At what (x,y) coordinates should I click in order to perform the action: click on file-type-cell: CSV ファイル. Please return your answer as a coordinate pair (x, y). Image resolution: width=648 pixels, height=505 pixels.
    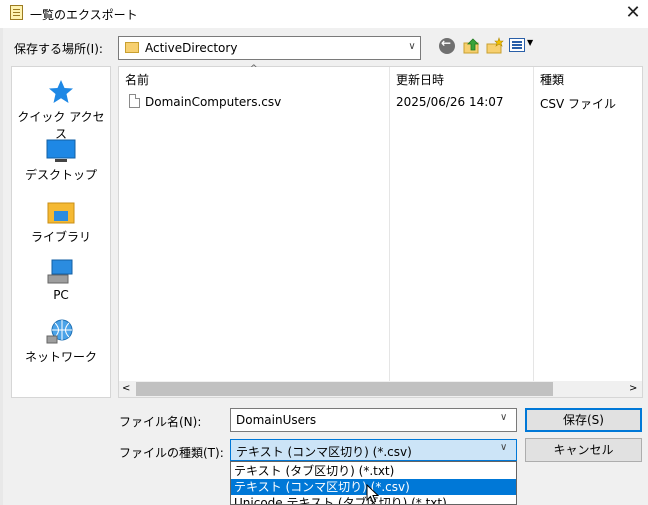
    Looking at the image, I should click on (578, 104).